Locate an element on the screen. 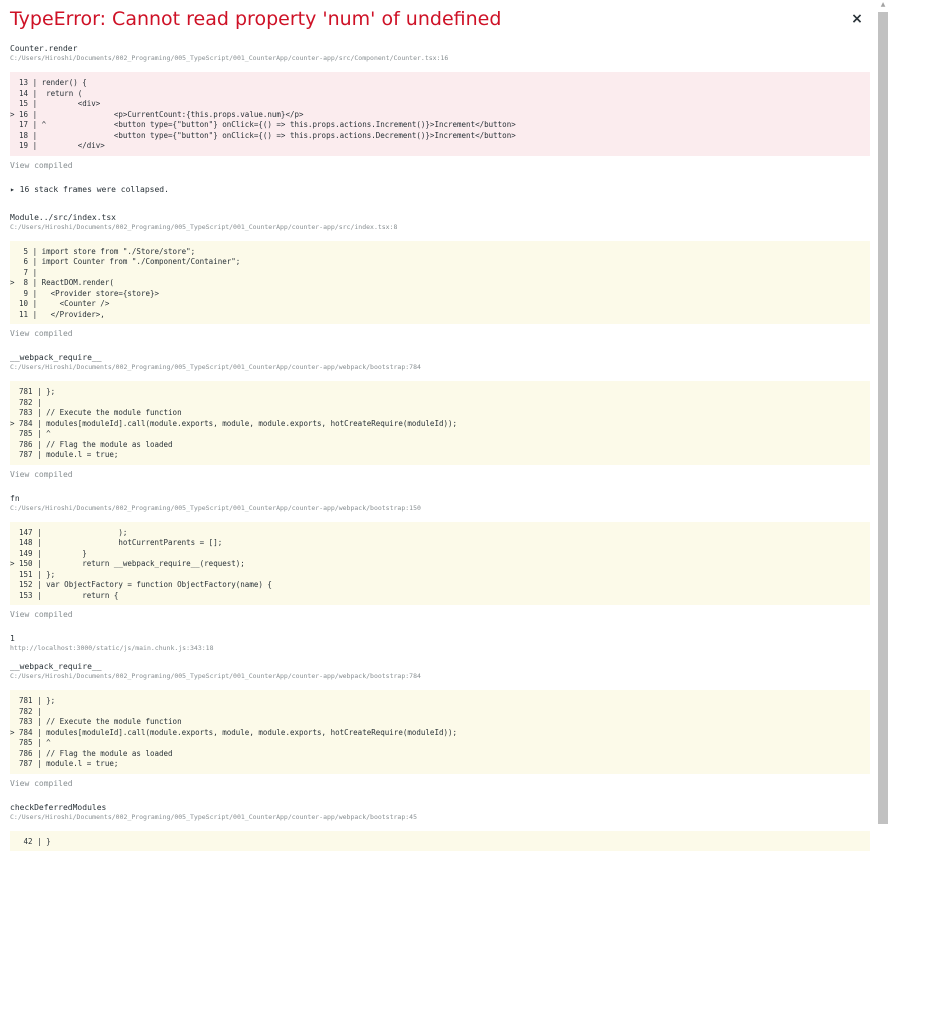 The image size is (930, 1024). collapsed-frames-toggle: ▸ 16 stack frames were collapsed. is located at coordinates (440, 190).